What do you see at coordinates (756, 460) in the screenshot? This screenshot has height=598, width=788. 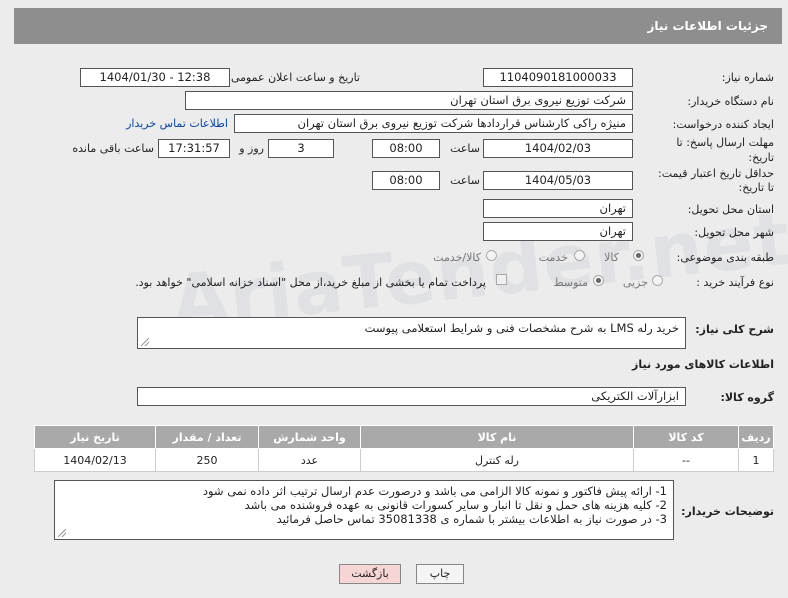 I see `cell-row: 1` at bounding box center [756, 460].